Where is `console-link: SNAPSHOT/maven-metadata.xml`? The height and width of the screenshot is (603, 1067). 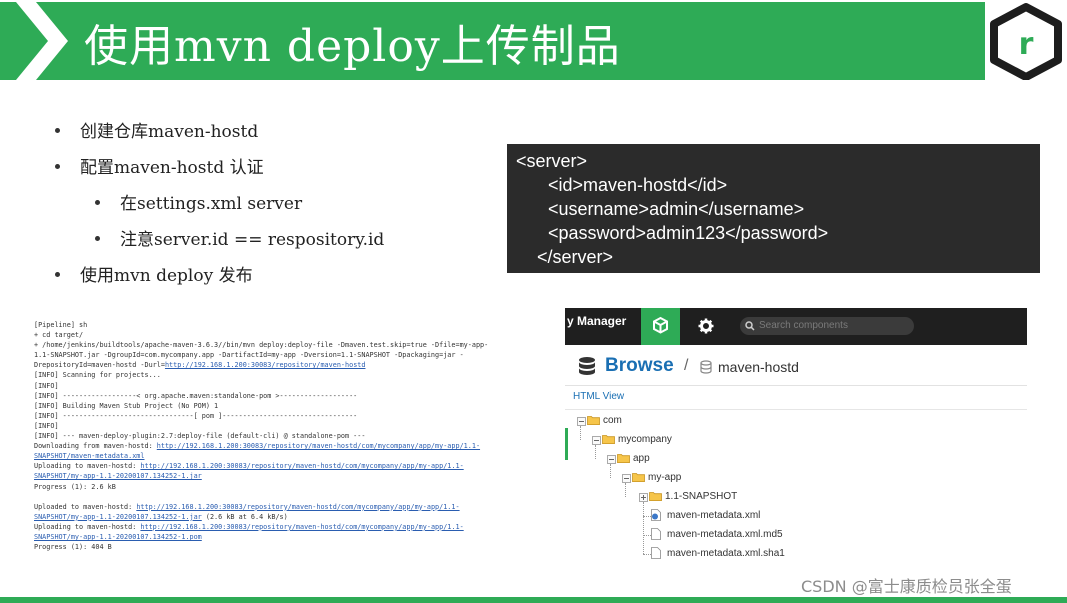 console-link: SNAPSHOT/maven-metadata.xml is located at coordinates (89, 456).